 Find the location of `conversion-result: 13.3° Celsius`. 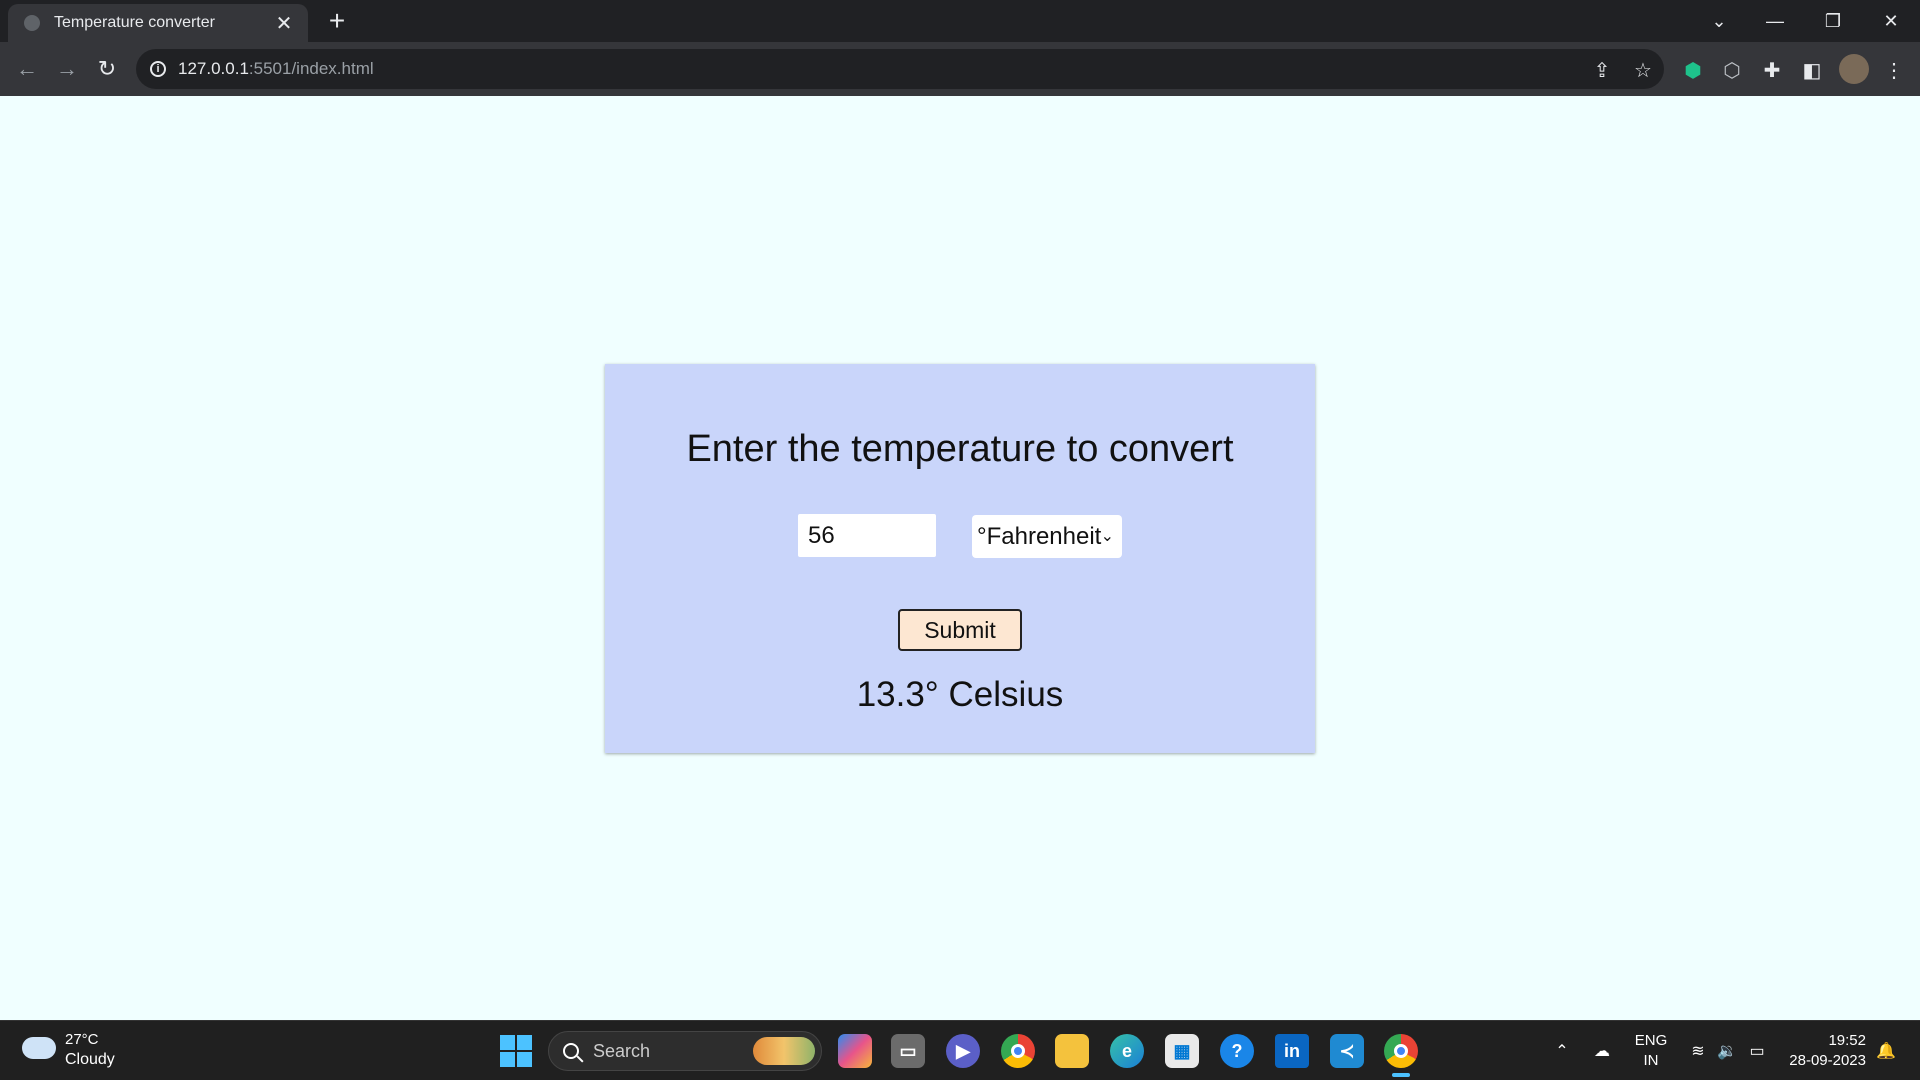

conversion-result: 13.3° Celsius is located at coordinates (960, 694).